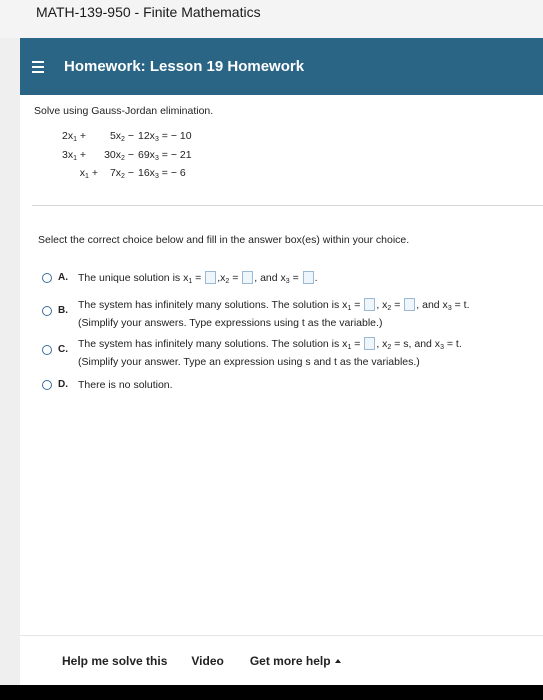 This screenshot has height=700, width=543. I want to click on problem-prompt: Solve using Gauss-Jordan elimination., so click(124, 111).